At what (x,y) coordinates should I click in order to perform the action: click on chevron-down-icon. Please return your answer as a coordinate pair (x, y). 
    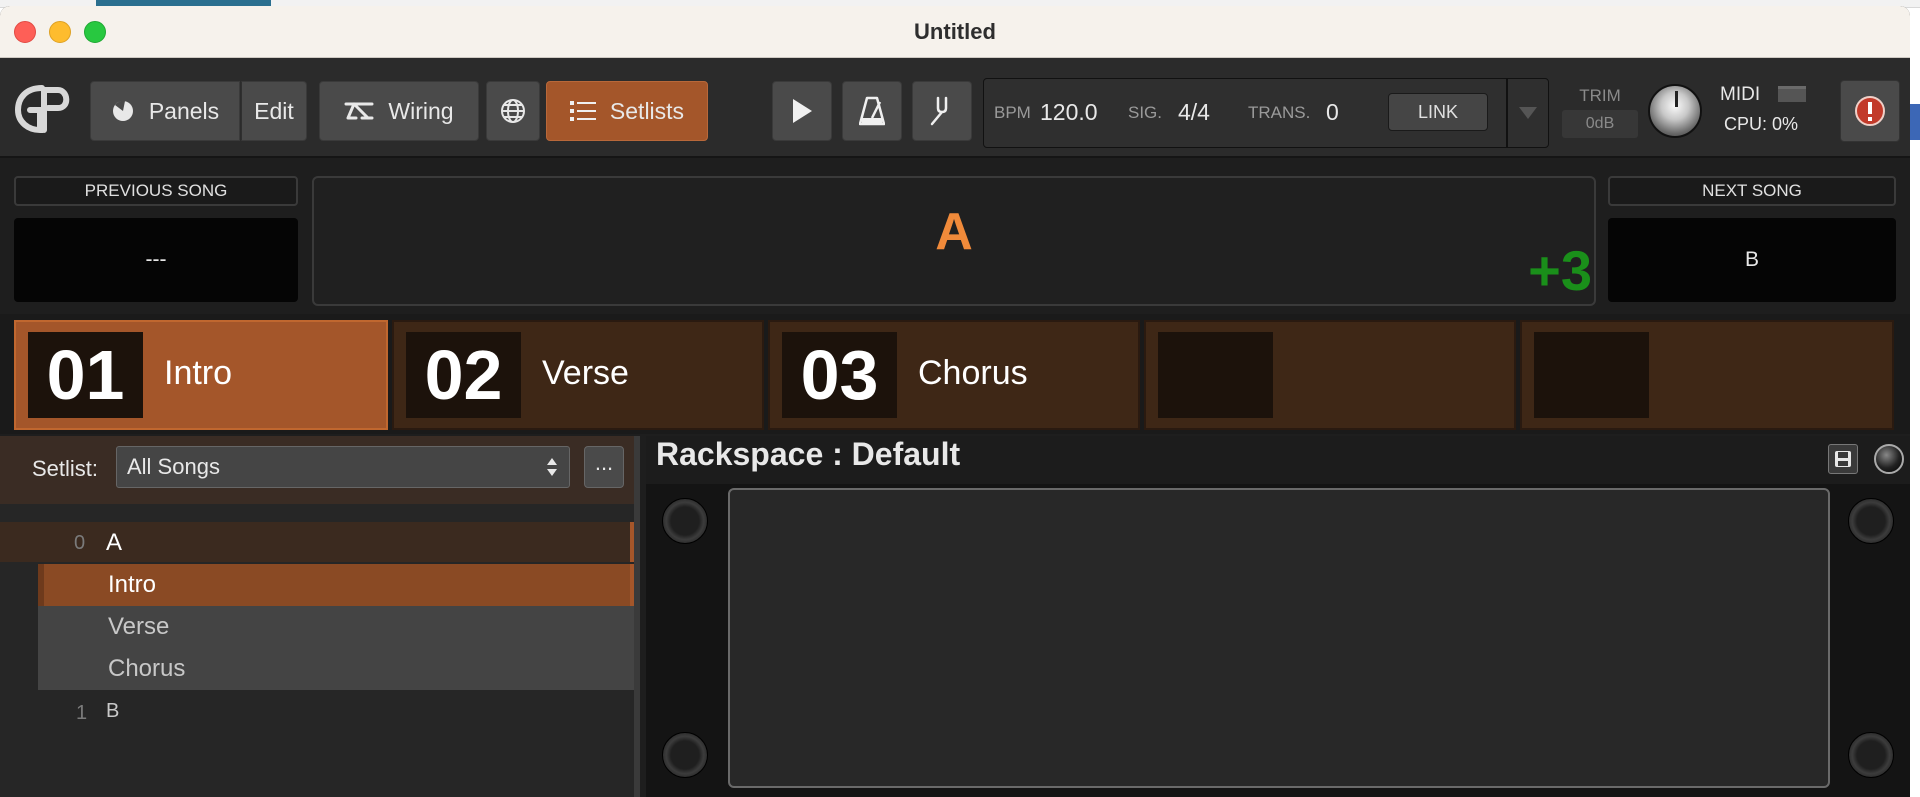
    Looking at the image, I should click on (1528, 113).